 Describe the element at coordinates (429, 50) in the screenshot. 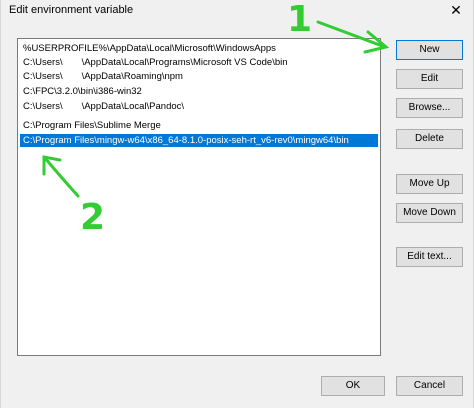

I see `new-button: New` at that location.